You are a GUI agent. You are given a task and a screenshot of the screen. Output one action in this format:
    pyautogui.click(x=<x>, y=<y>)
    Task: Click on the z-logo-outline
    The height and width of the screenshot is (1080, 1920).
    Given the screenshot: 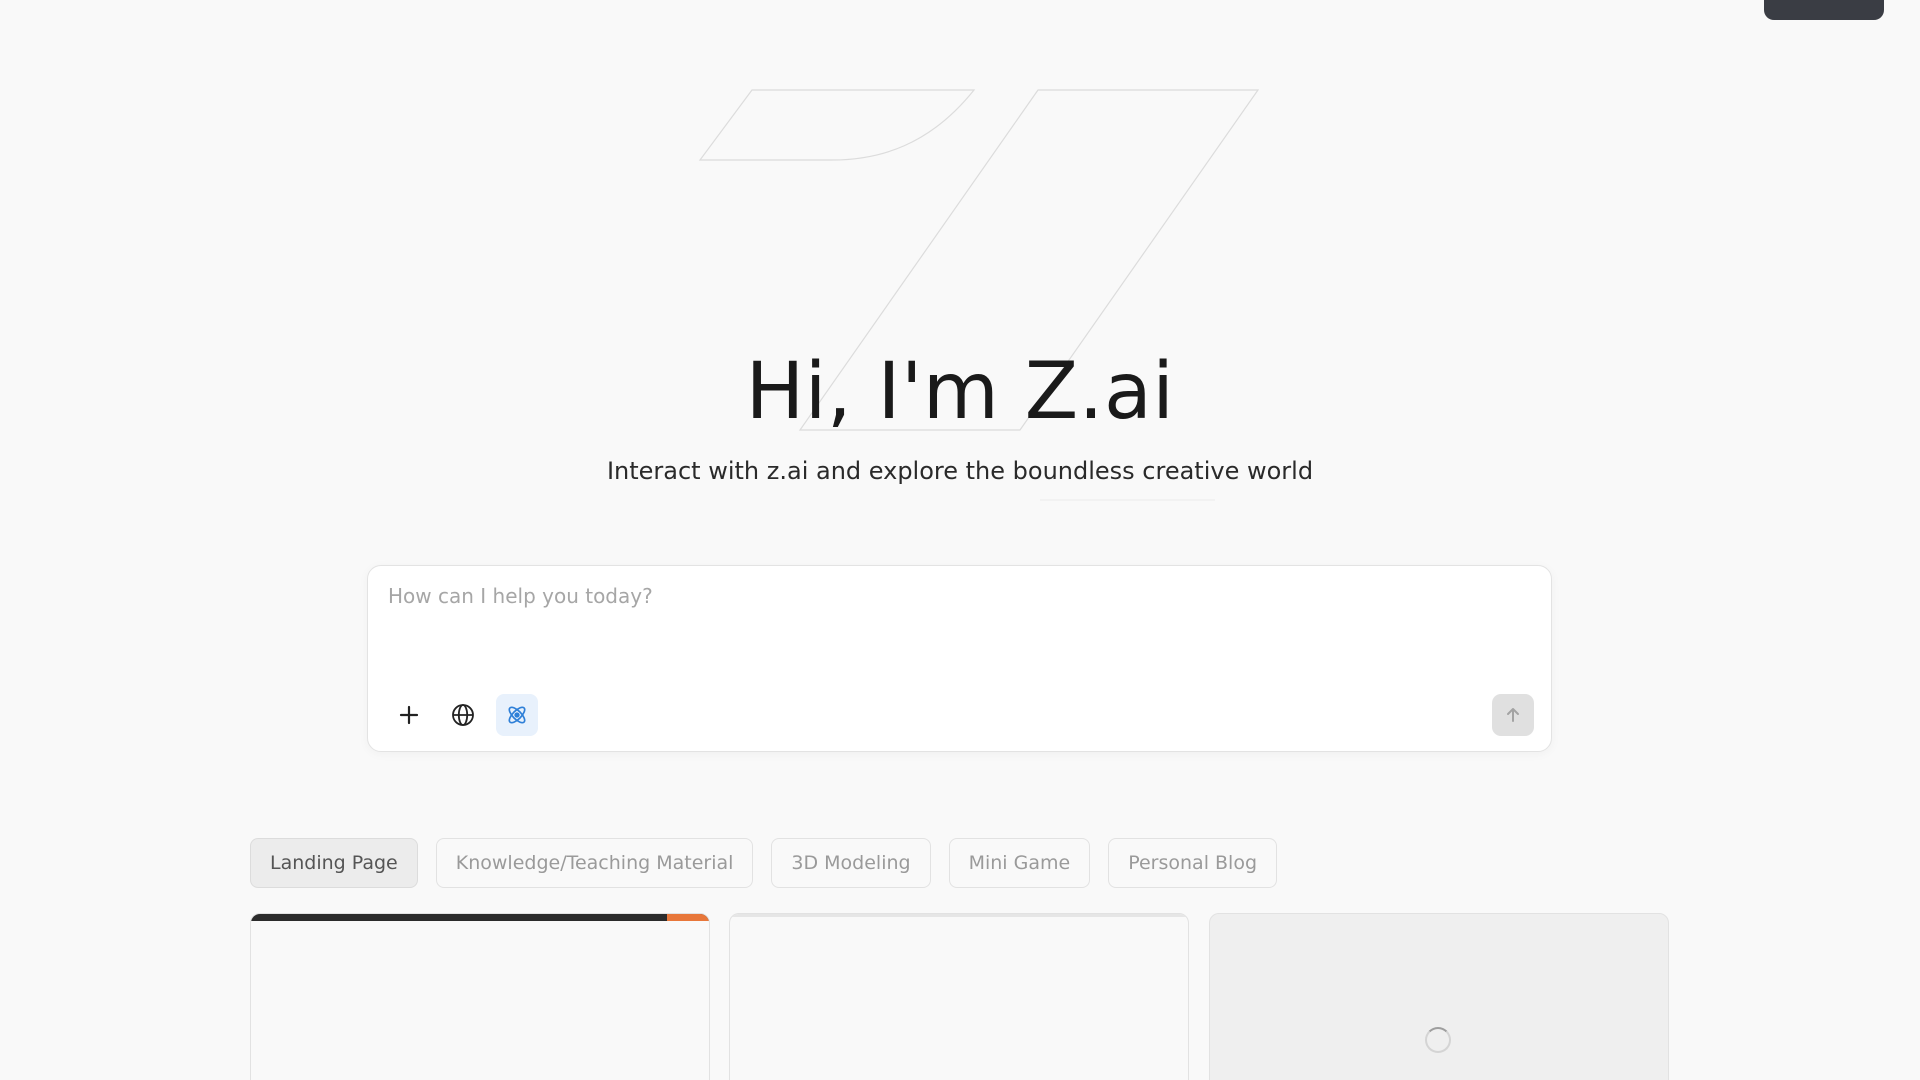 What is the action you would take?
    pyautogui.click(x=979, y=295)
    